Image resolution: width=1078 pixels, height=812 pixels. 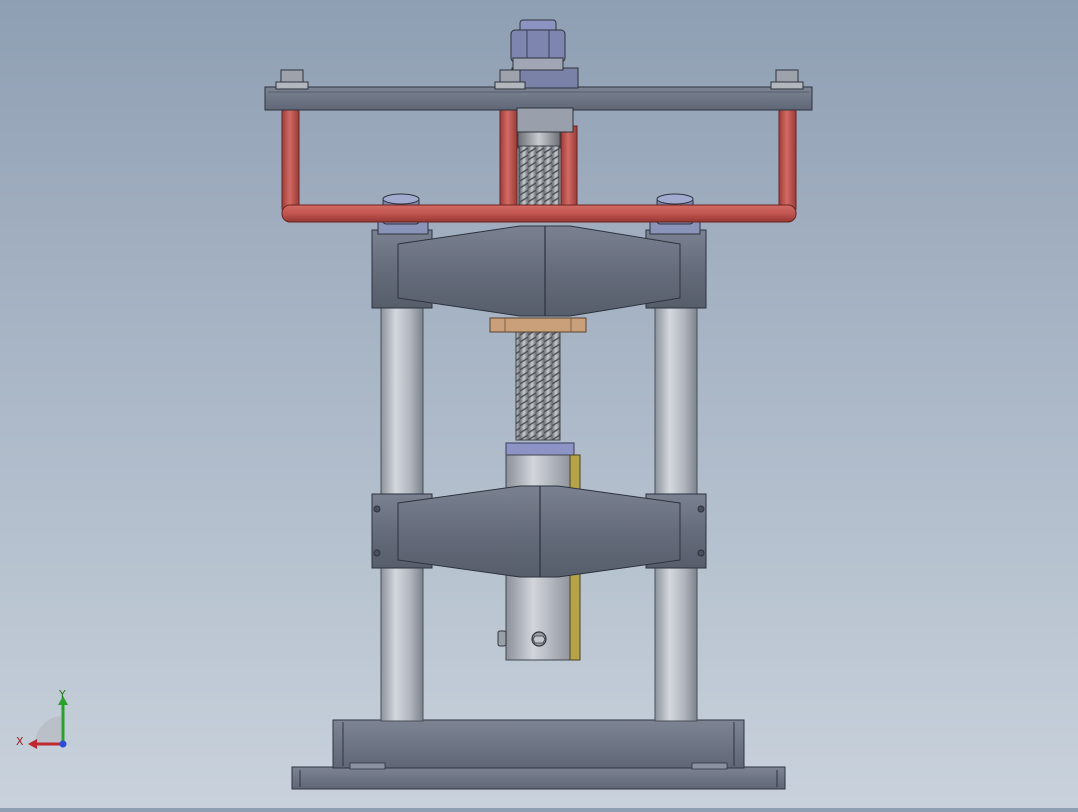 I want to click on upper-crosshead, so click(x=539, y=269).